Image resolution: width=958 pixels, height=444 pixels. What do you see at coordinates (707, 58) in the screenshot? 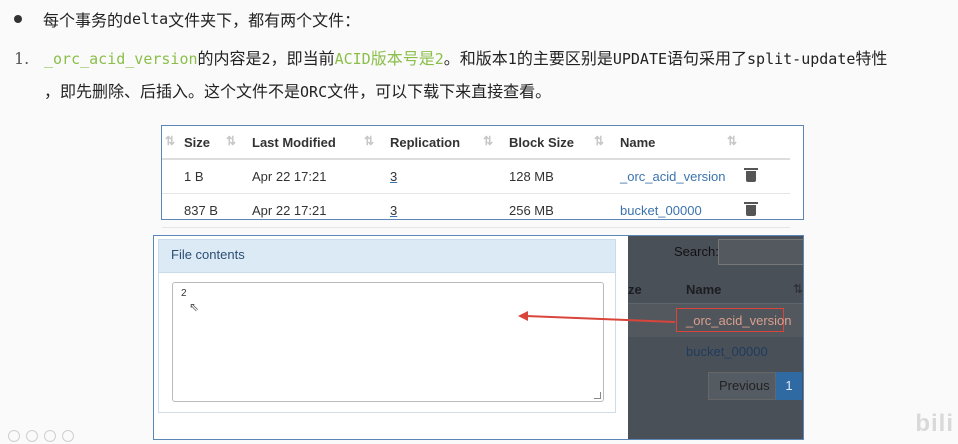
I see `point-text-f: 语句采用了` at bounding box center [707, 58].